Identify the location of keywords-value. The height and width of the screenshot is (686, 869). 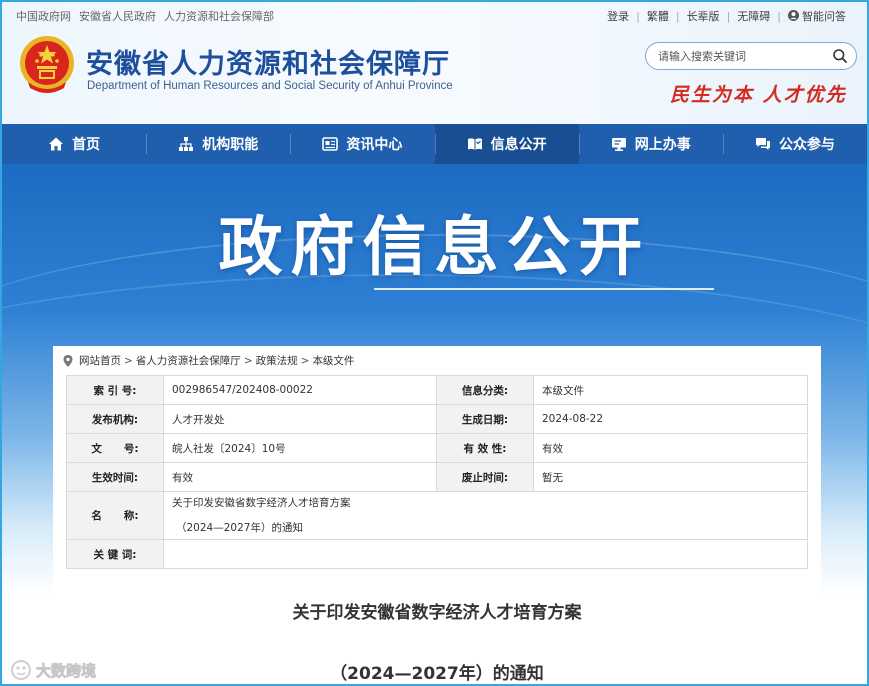
(485, 554).